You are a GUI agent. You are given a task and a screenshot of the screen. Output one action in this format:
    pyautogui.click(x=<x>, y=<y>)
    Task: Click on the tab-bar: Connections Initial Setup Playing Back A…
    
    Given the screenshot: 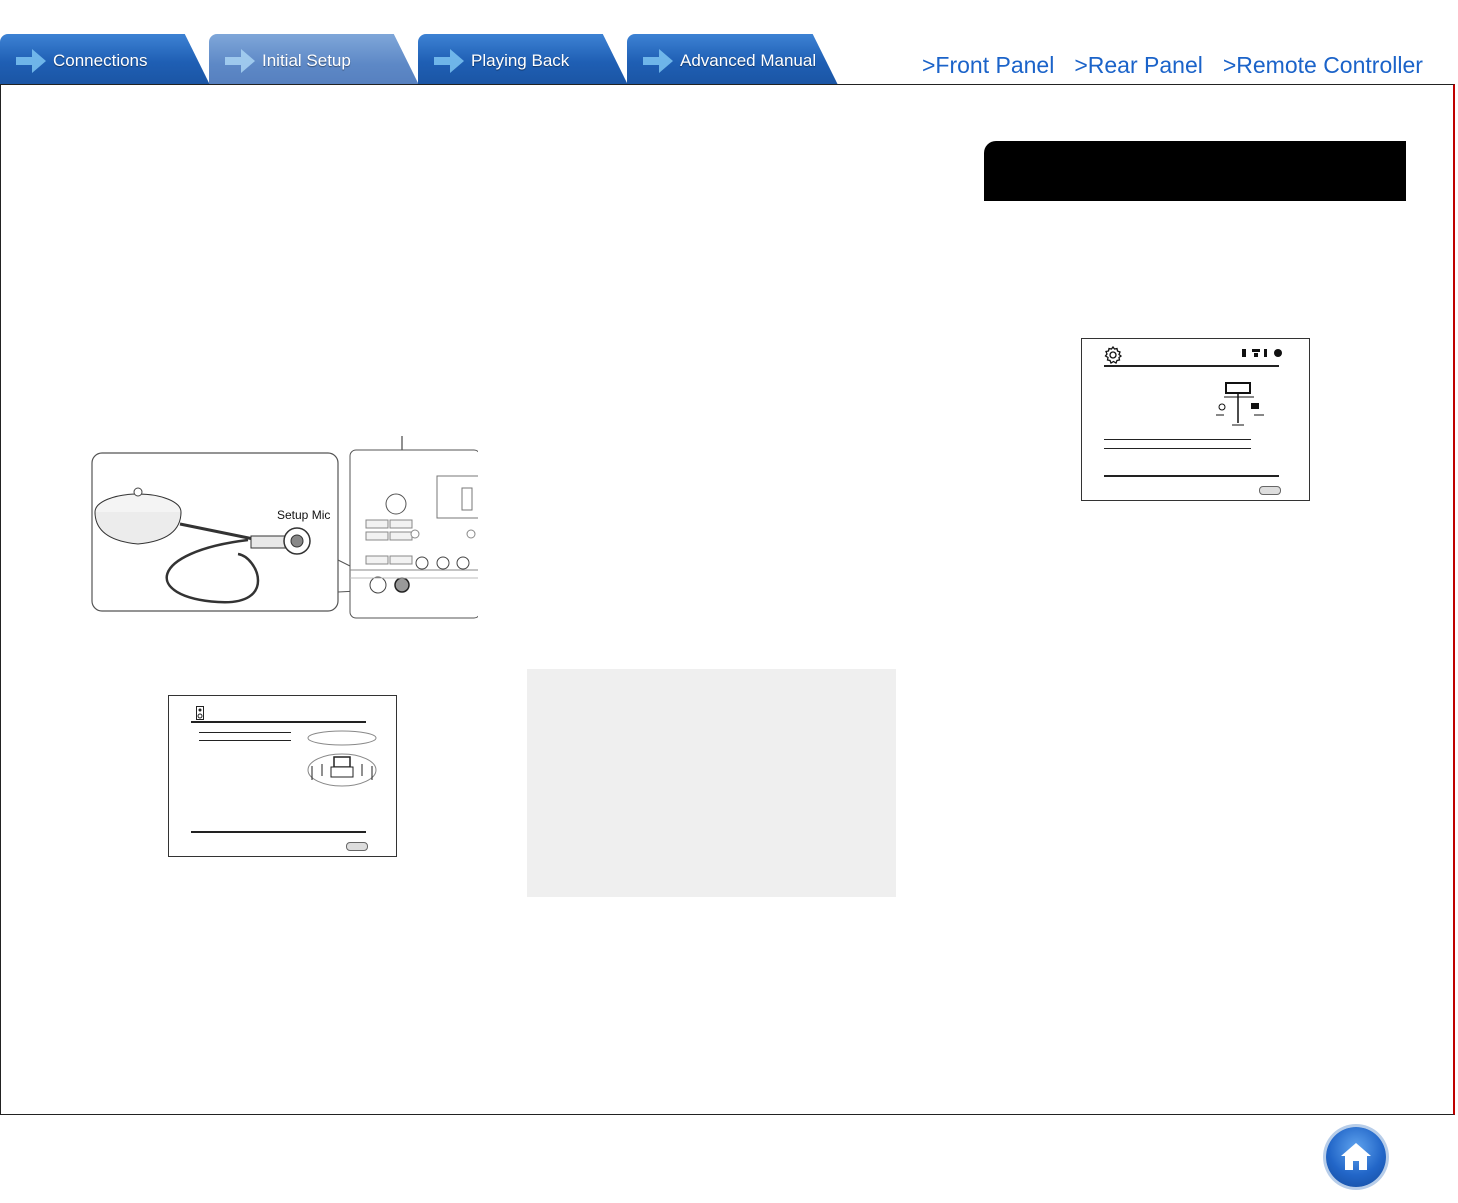 What is the action you would take?
    pyautogui.click(x=420, y=59)
    